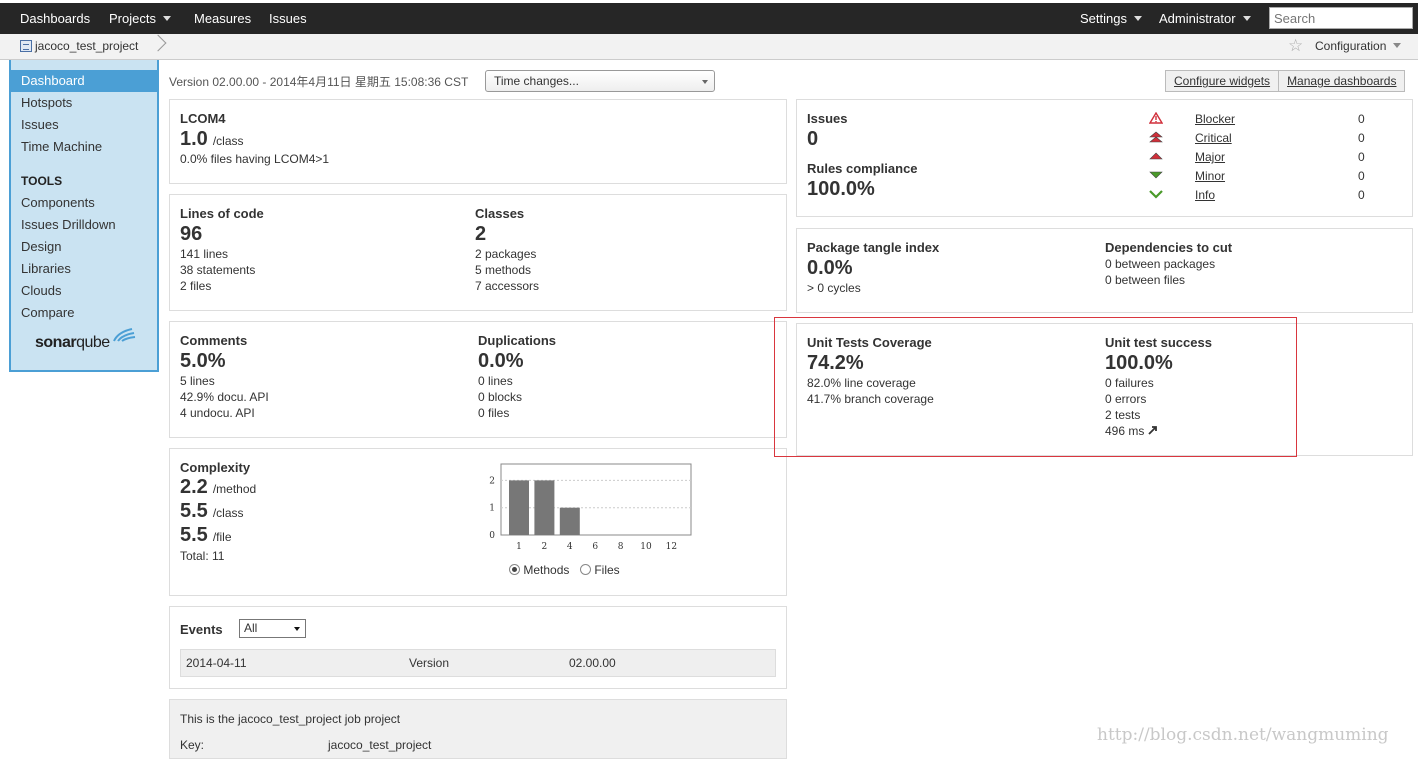 This screenshot has height=759, width=1418. I want to click on severity-blocker-link: Blocker, so click(1215, 119).